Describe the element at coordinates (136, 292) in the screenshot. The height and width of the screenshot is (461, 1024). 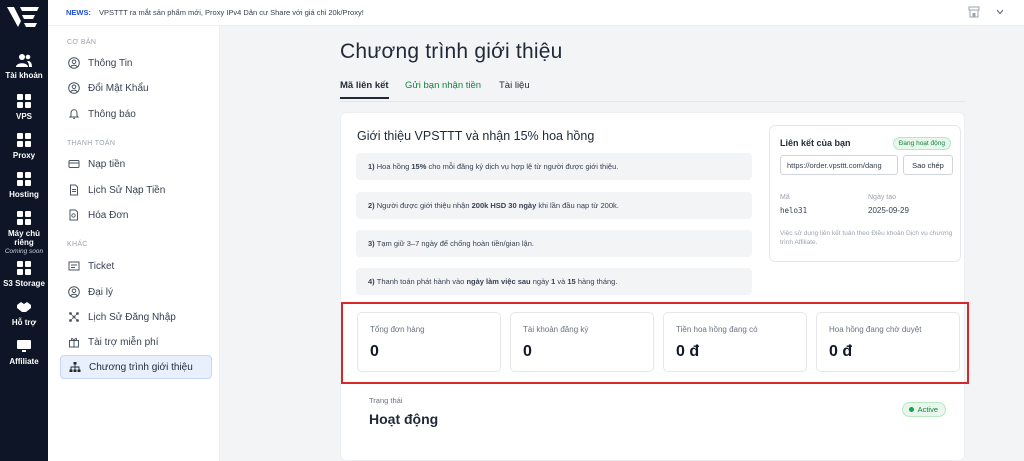
I see `sidebar-item-reseller: Đại lý` at that location.